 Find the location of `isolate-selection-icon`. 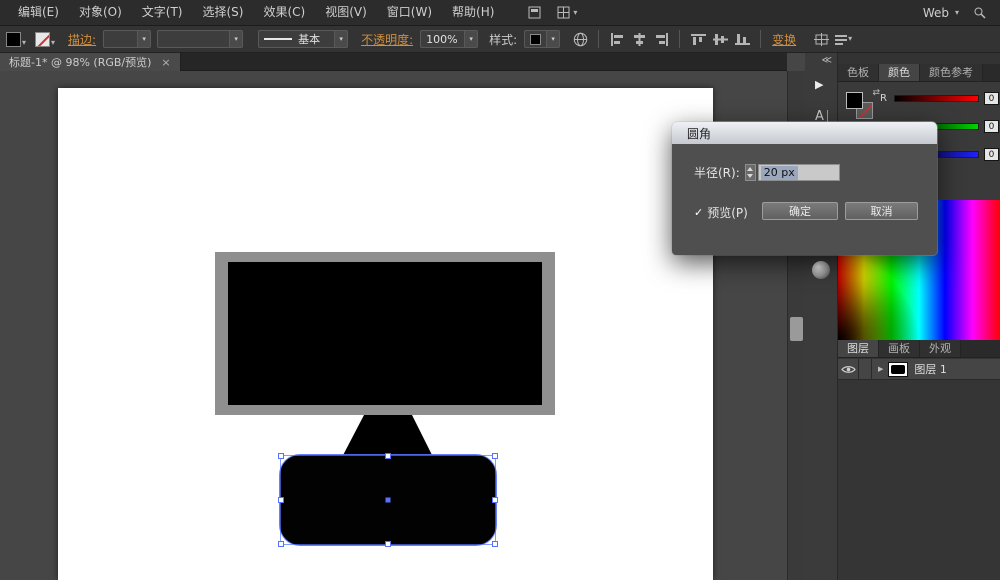

isolate-selection-icon is located at coordinates (821, 39).